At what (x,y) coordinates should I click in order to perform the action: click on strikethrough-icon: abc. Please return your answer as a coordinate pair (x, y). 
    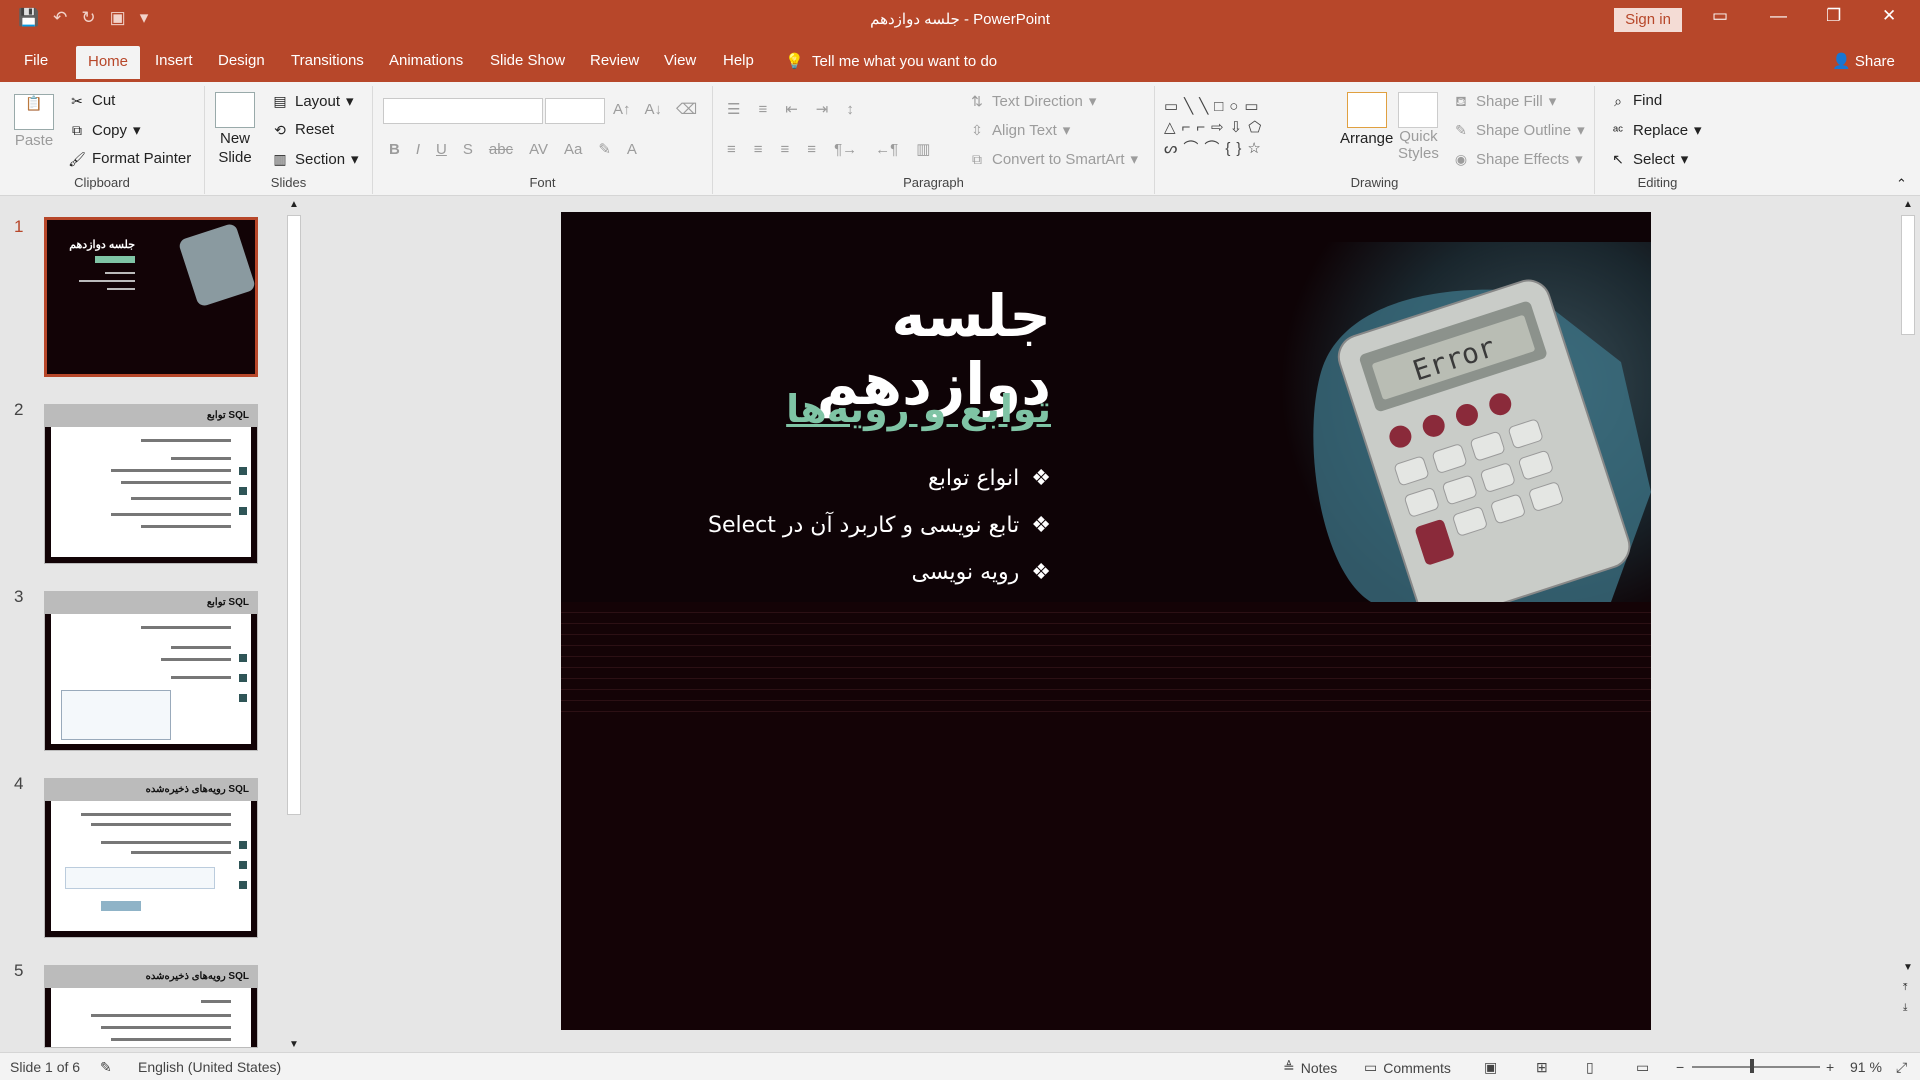
    Looking at the image, I should click on (501, 149).